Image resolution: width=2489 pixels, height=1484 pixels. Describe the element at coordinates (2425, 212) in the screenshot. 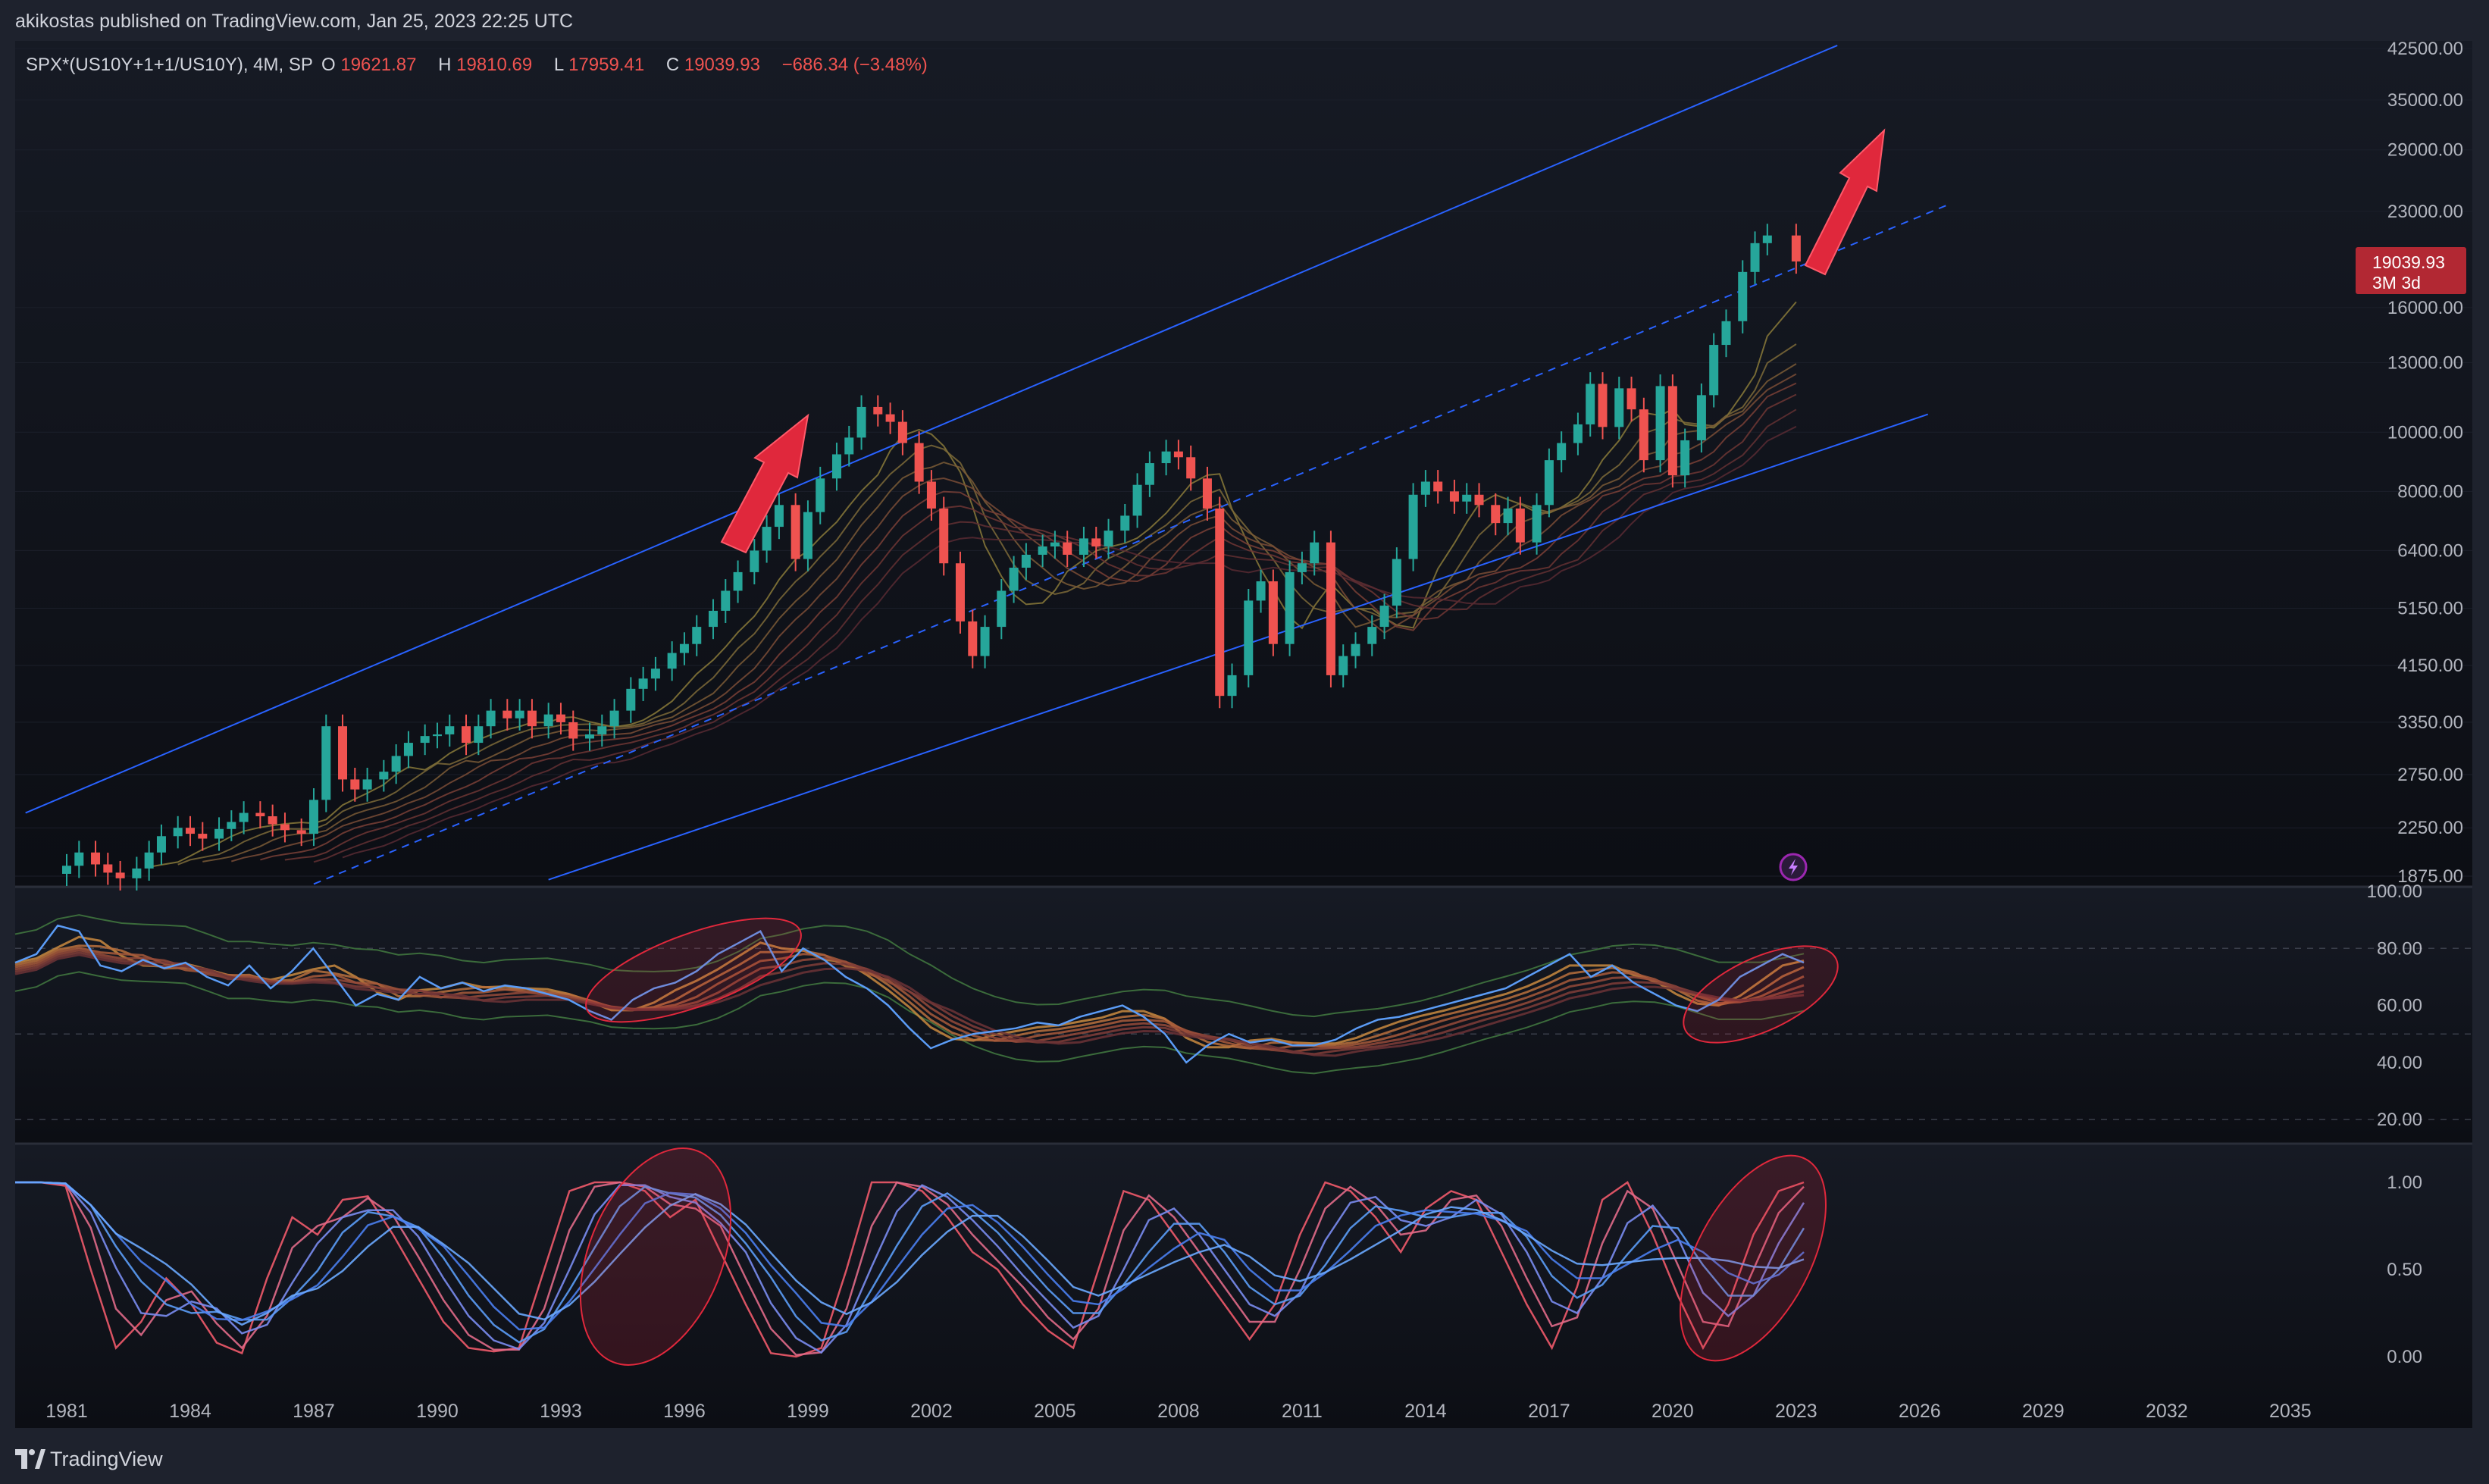

I see `price-tick-label: 23000.00` at that location.